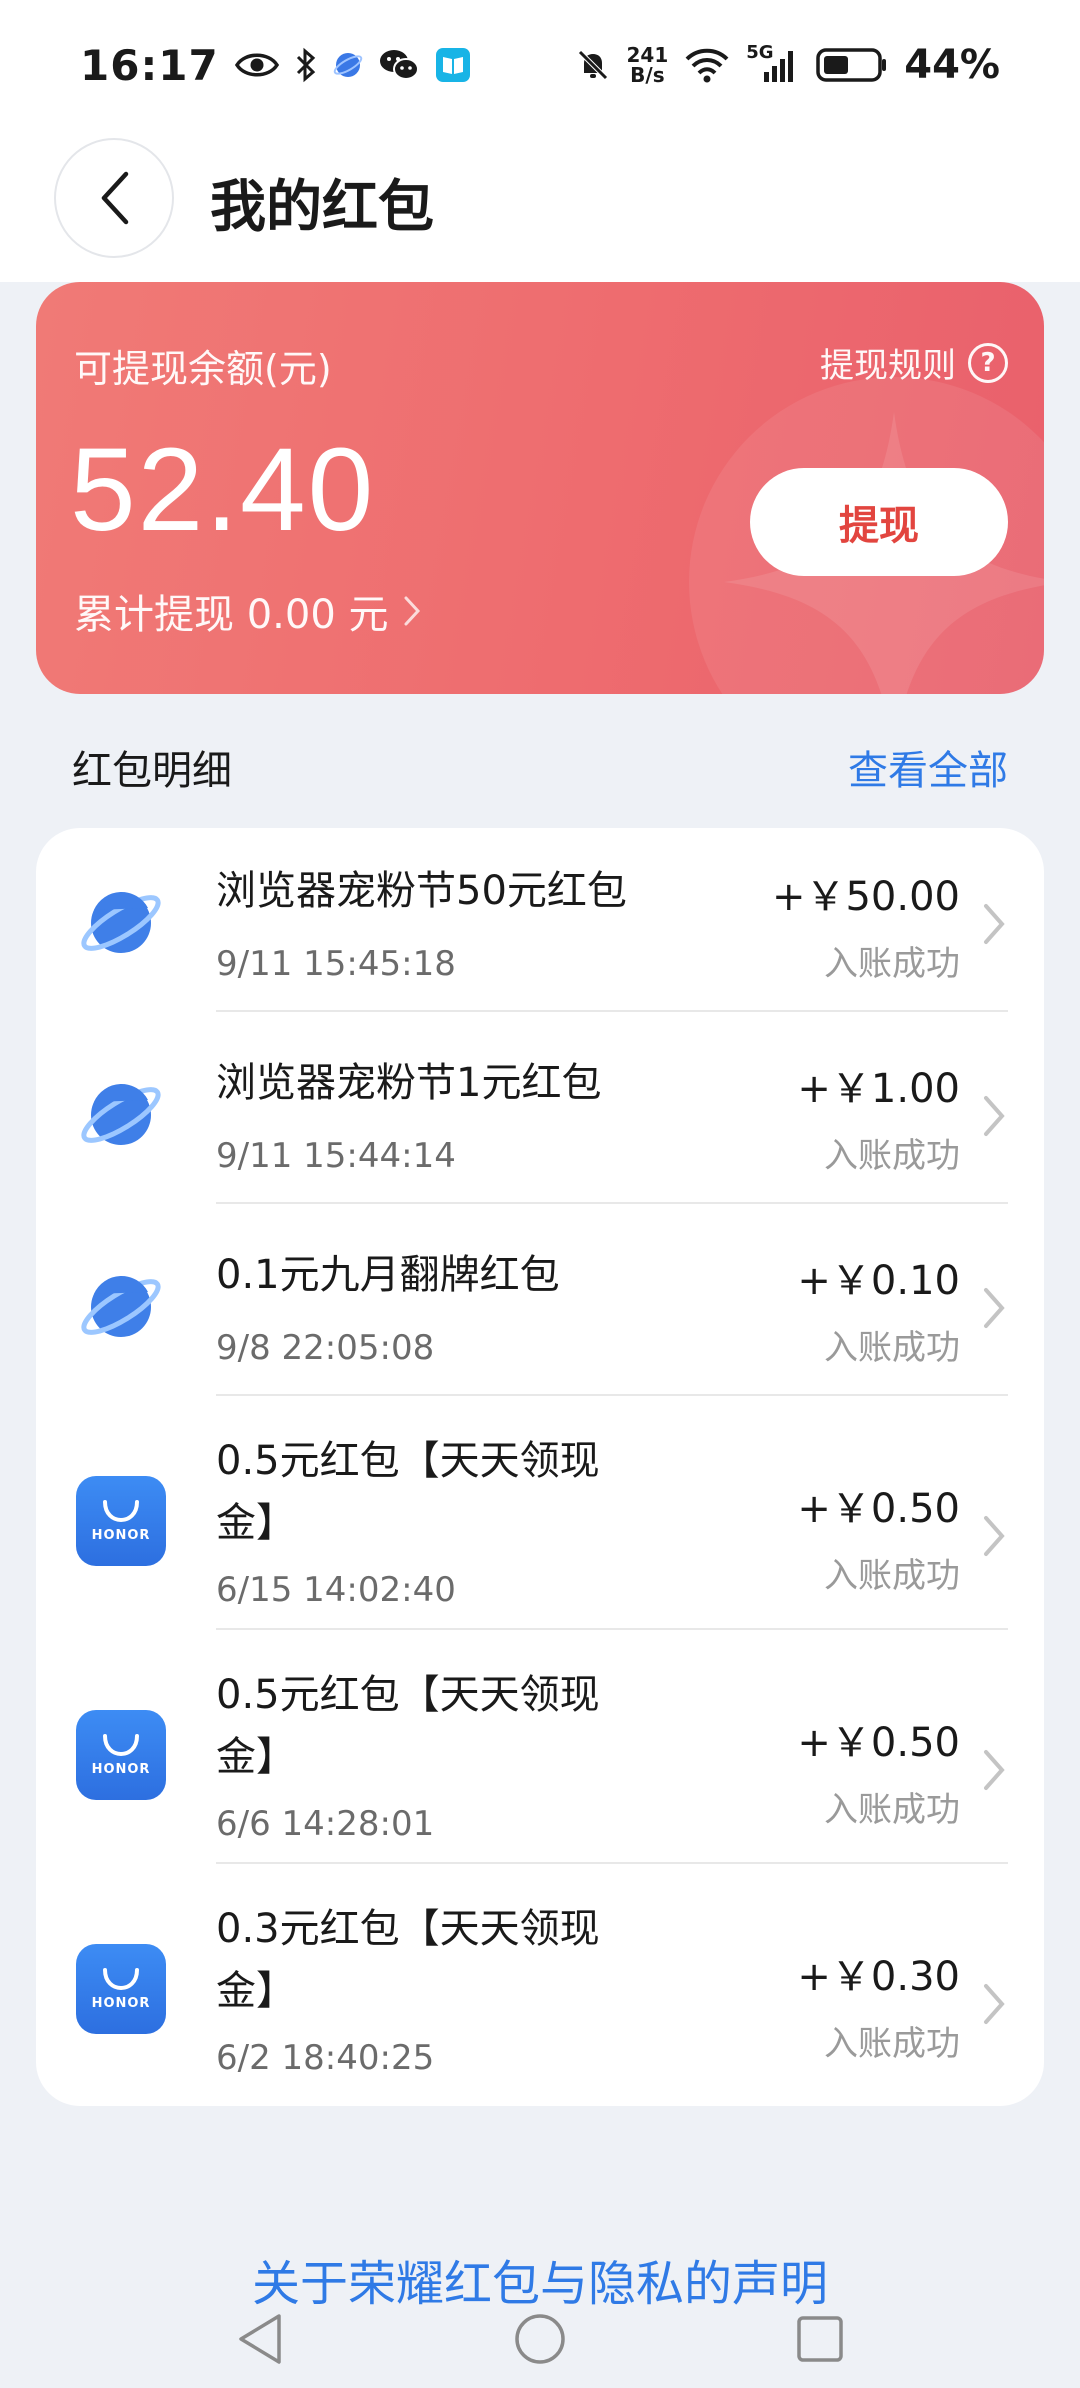 The image size is (1080, 2388). What do you see at coordinates (399, 65) in the screenshot?
I see `wechat-icon` at bounding box center [399, 65].